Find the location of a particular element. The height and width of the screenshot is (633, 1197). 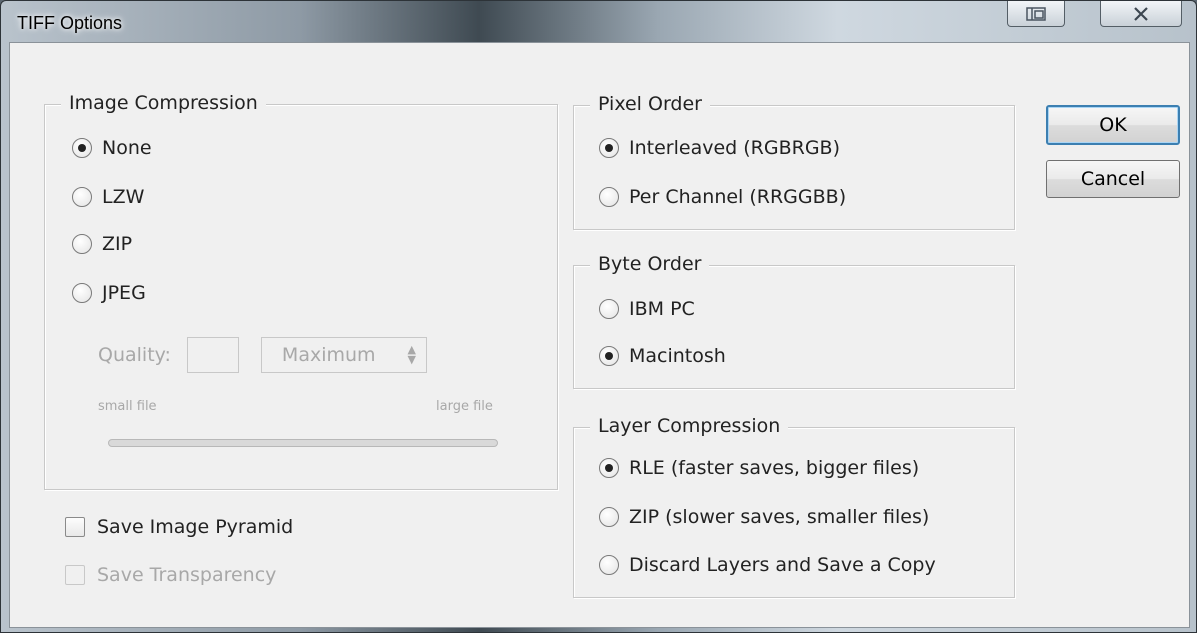

pixel-order-group: Pixel Order is located at coordinates (794, 161).